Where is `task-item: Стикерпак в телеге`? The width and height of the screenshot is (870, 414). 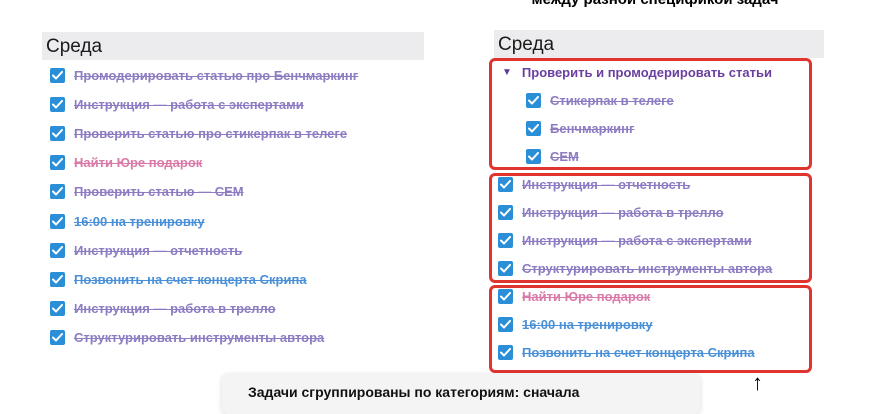 task-item: Стикерпак в телеге is located at coordinates (600, 100).